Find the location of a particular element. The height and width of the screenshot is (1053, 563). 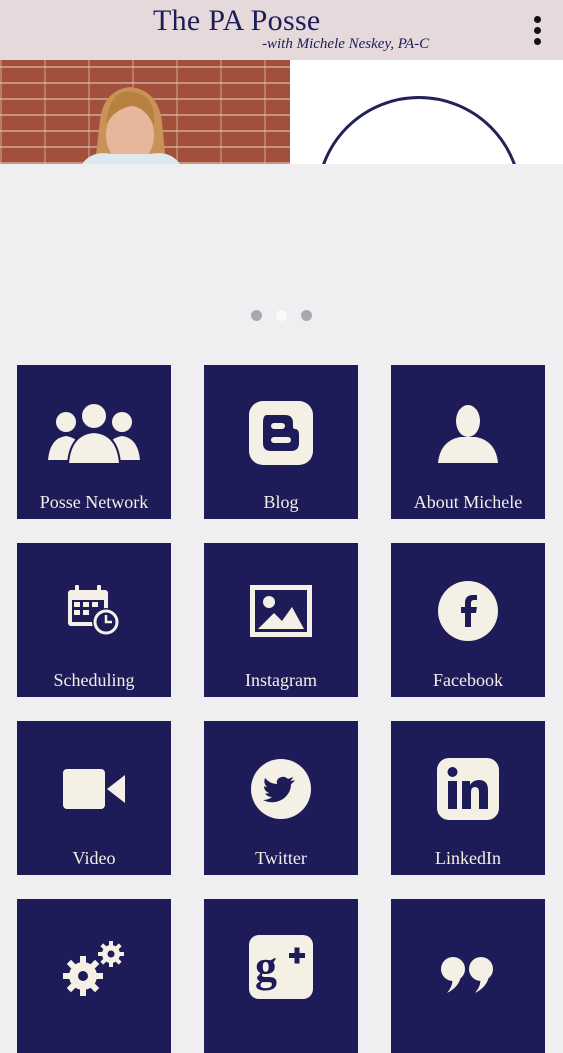

person-icon is located at coordinates (468, 433).